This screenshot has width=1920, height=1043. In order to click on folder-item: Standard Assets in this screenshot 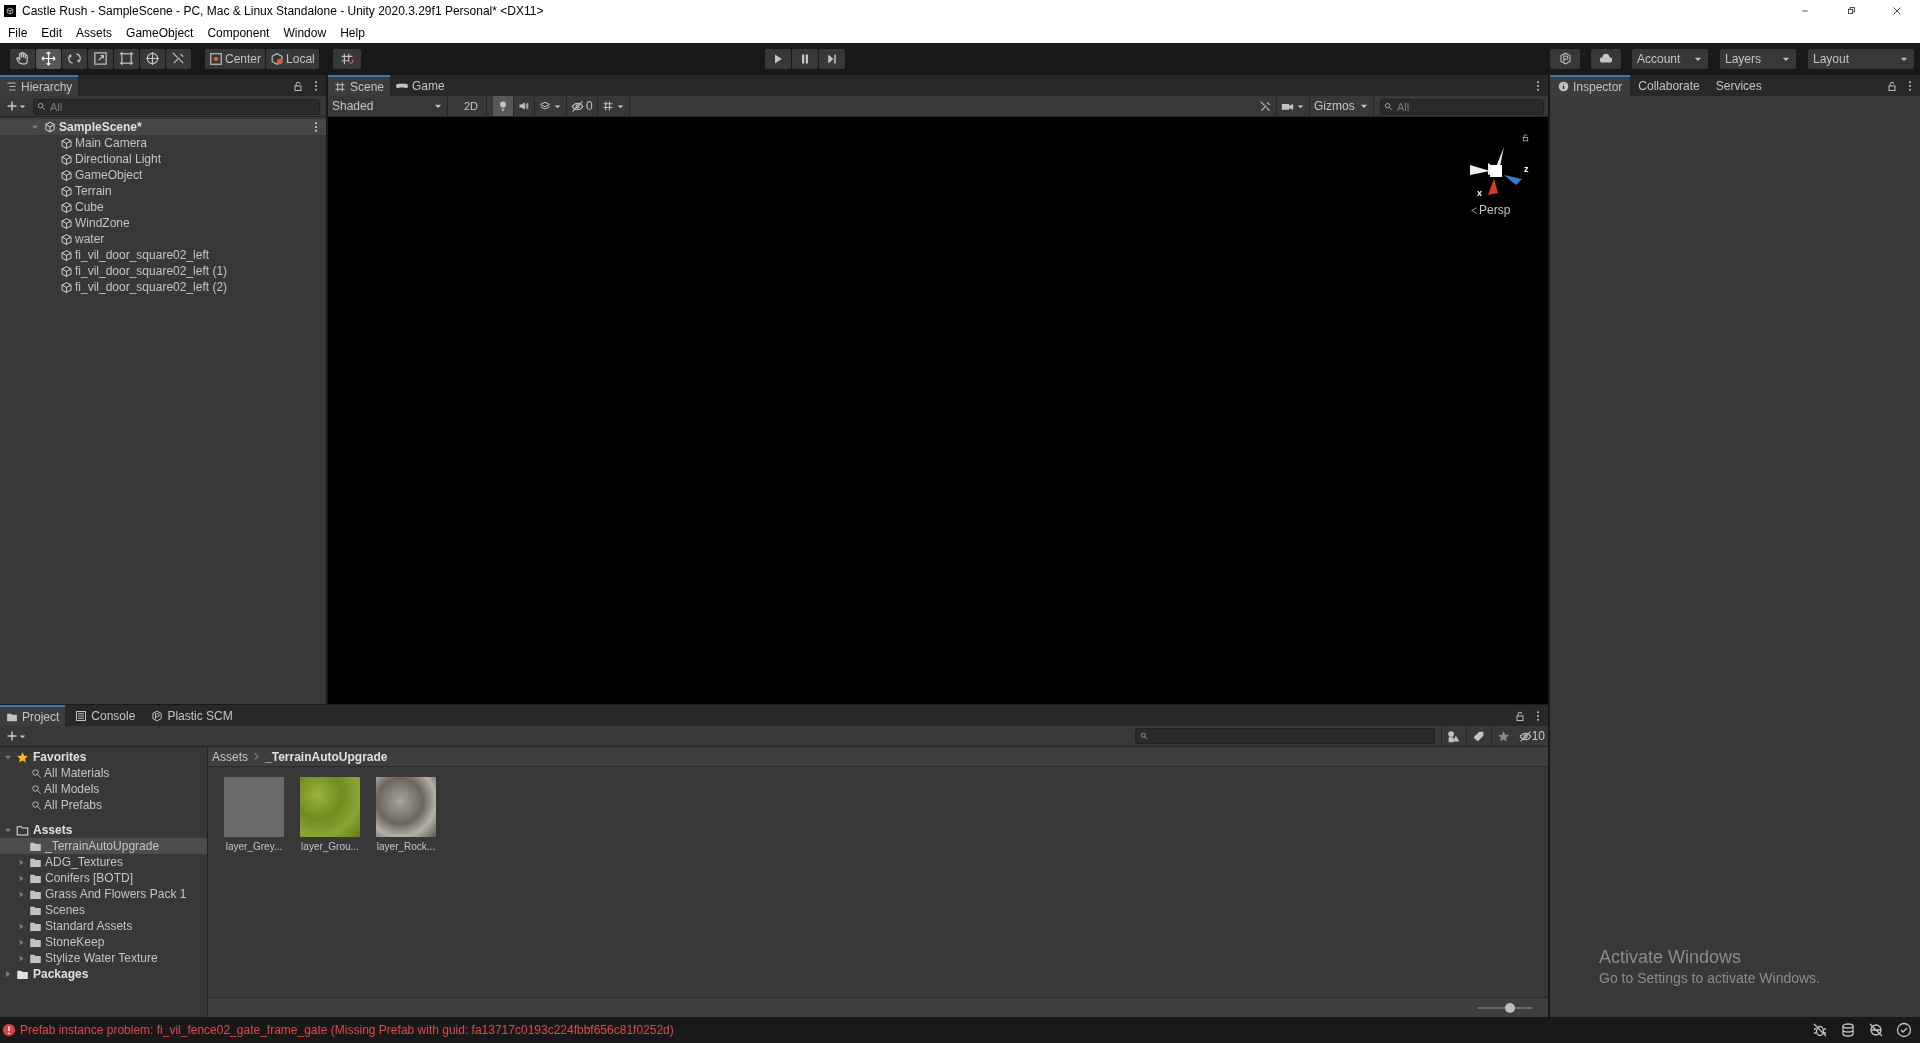, I will do `click(103, 926)`.